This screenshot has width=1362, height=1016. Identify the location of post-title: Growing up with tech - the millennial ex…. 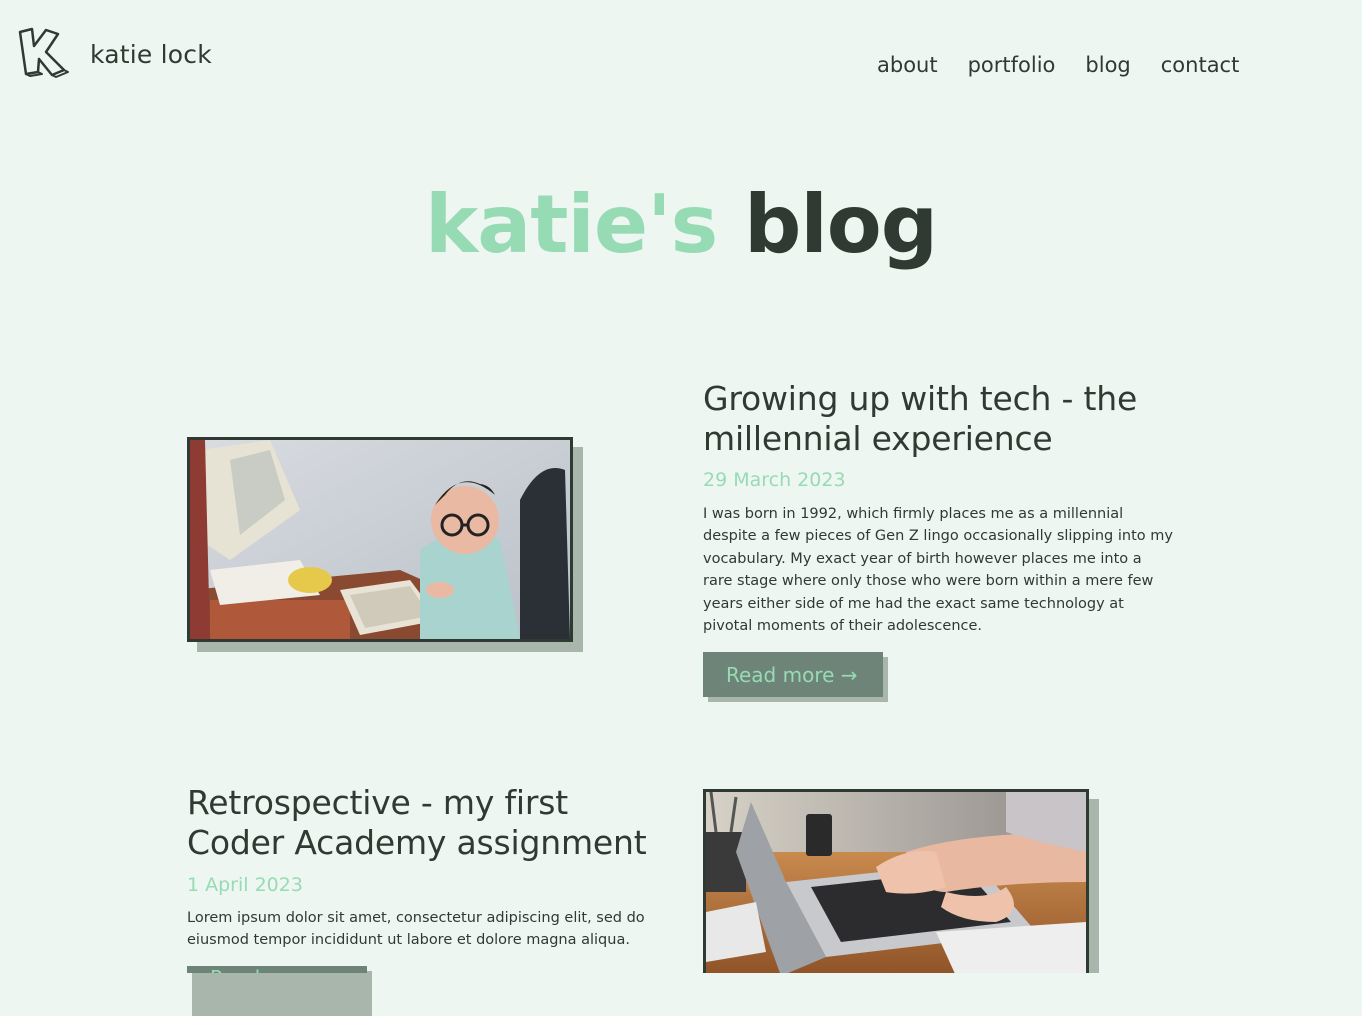
(938, 419).